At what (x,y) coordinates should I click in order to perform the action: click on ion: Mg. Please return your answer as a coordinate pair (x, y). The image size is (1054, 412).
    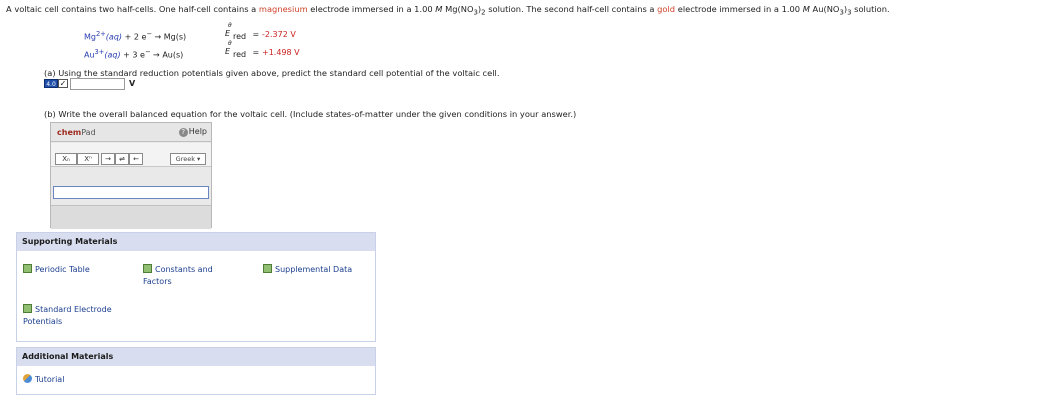
    Looking at the image, I should click on (90, 37).